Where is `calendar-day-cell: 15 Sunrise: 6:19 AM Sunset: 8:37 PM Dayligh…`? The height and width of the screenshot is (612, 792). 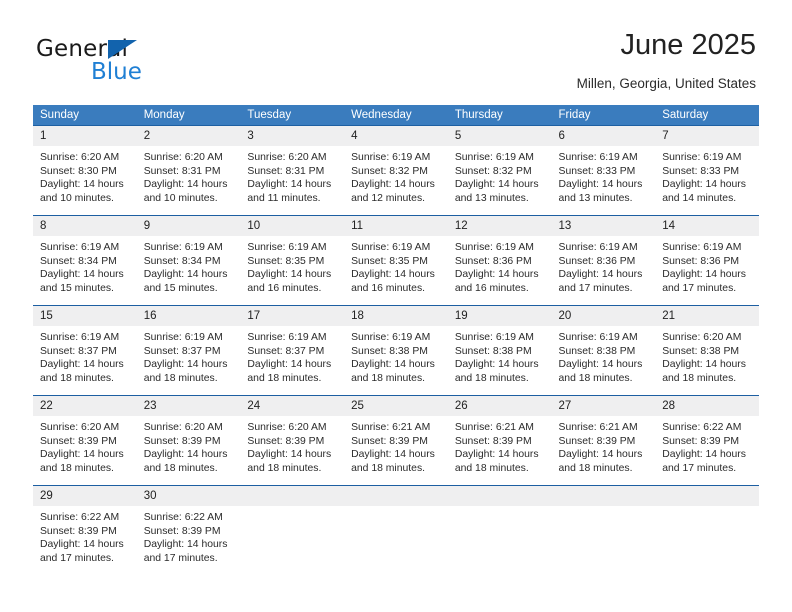
calendar-day-cell: 15 Sunrise: 6:19 AM Sunset: 8:37 PM Dayligh… is located at coordinates (85, 350).